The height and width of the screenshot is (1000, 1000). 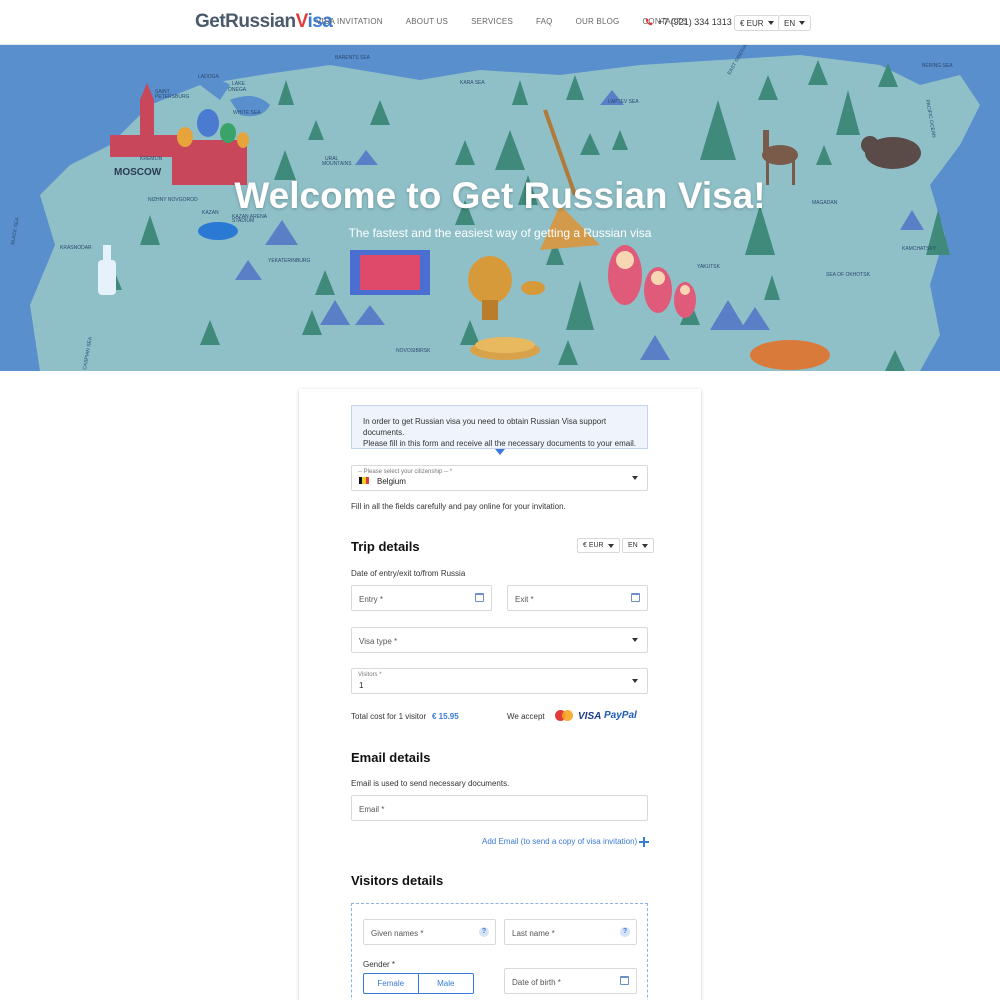 I want to click on svg-text: LADOGA, so click(x=209, y=77).